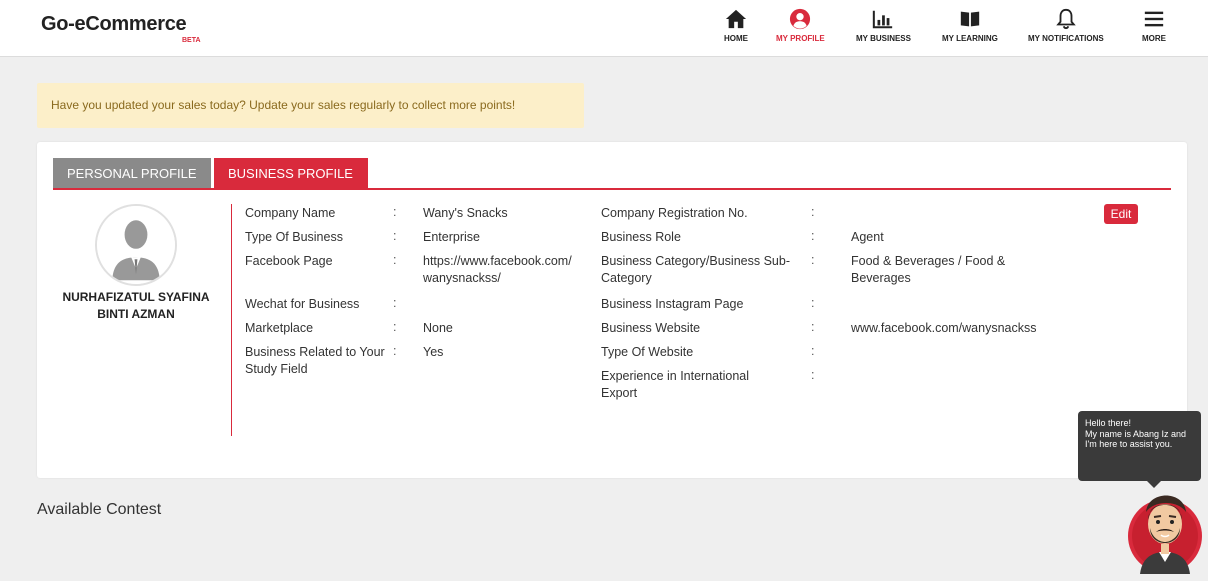  What do you see at coordinates (191, 40) in the screenshot?
I see `beta-badge: BETA` at bounding box center [191, 40].